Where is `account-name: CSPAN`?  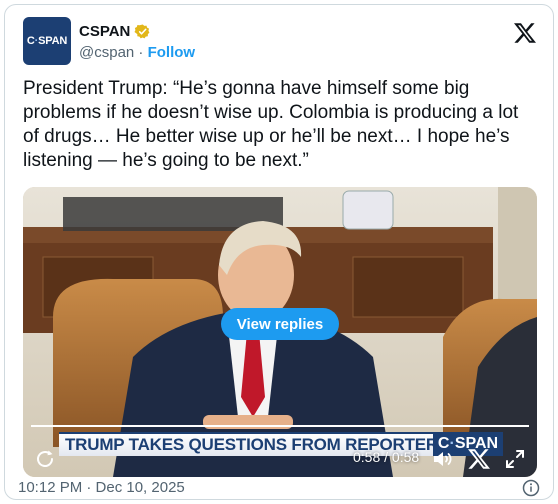
account-name: CSPAN is located at coordinates (104, 31).